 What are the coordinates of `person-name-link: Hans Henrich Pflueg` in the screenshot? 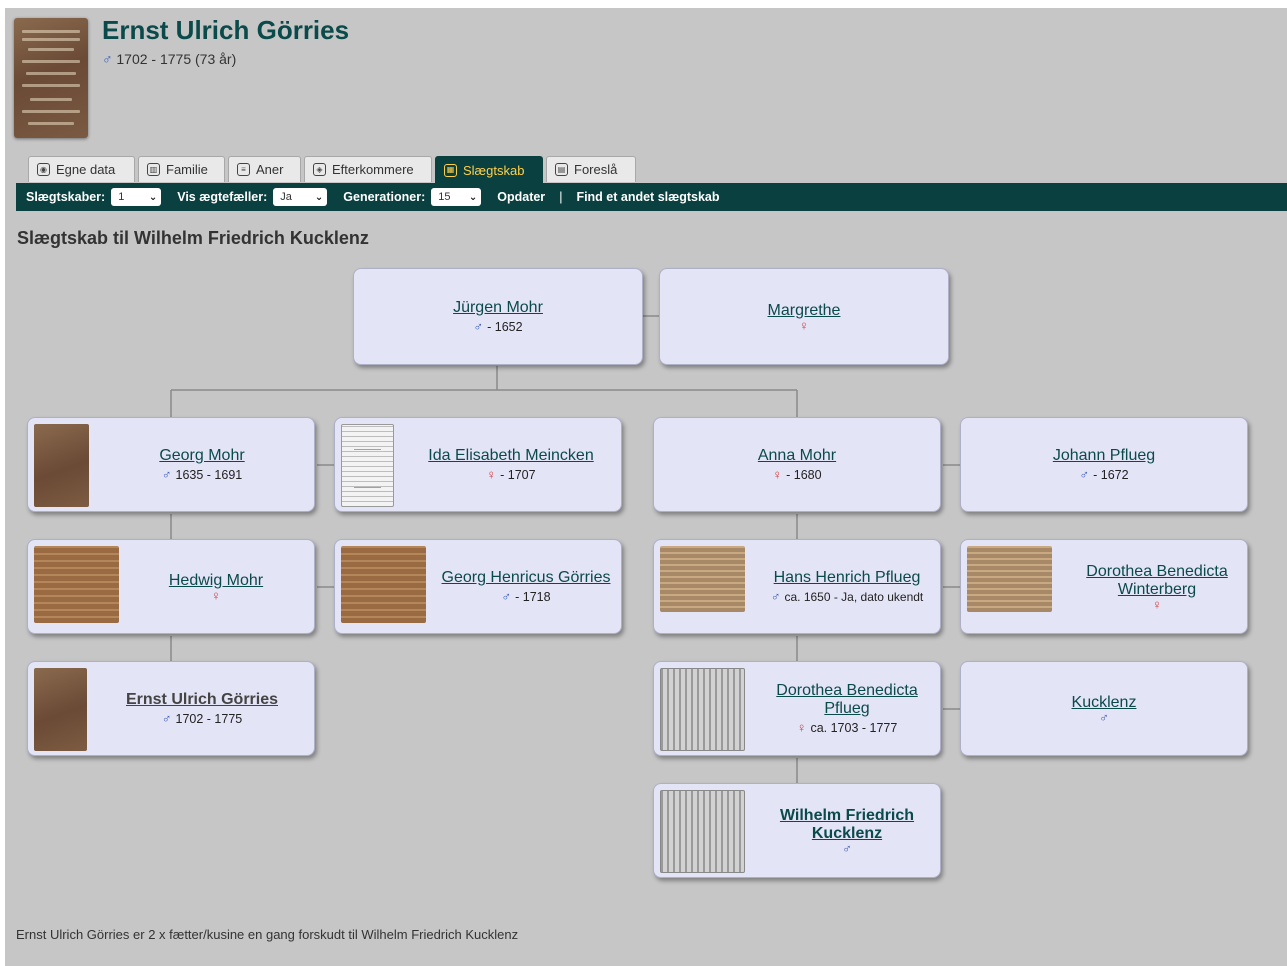 It's located at (847, 578).